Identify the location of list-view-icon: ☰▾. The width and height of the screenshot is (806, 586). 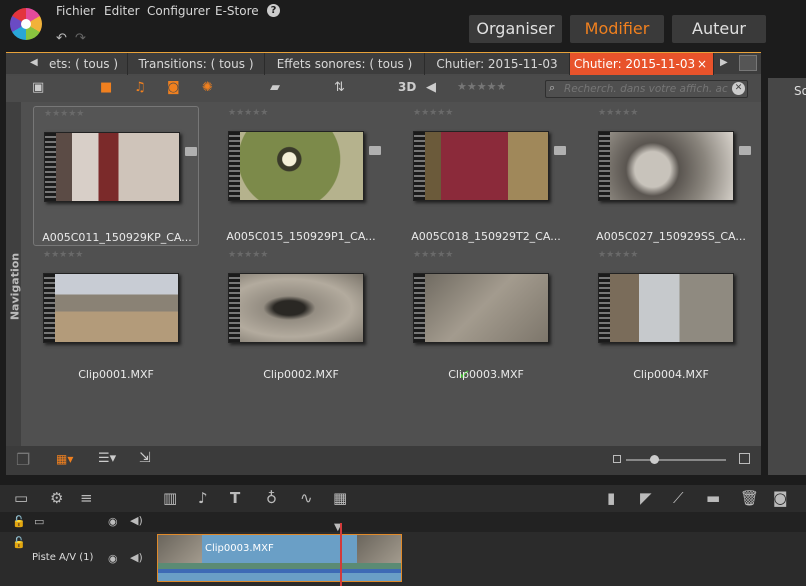
(107, 458).